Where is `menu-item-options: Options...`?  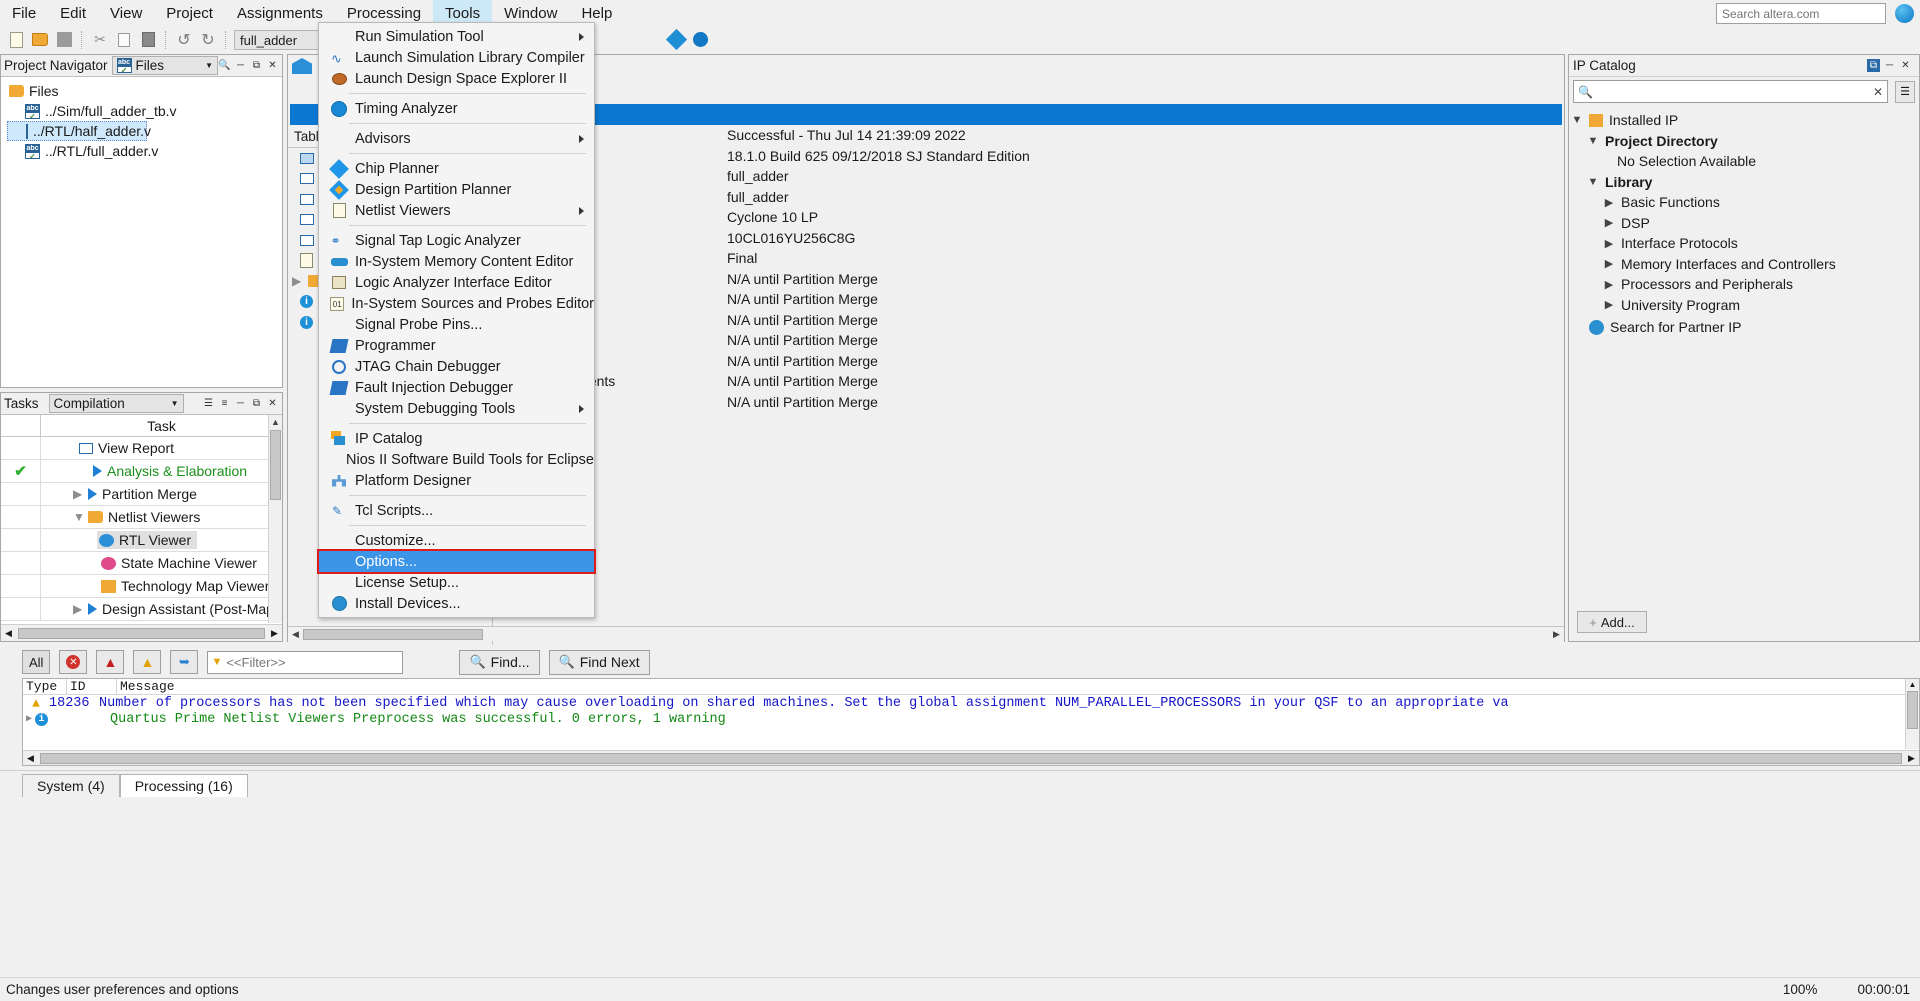 menu-item-options: Options... is located at coordinates (456, 561).